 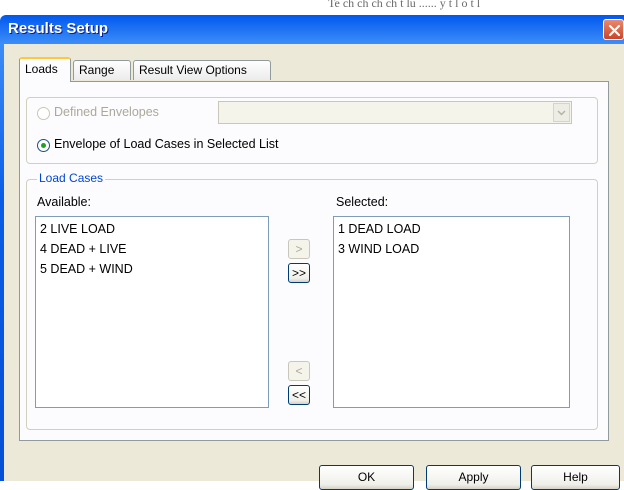 What do you see at coordinates (366, 477) in the screenshot?
I see `ok-button: OK` at bounding box center [366, 477].